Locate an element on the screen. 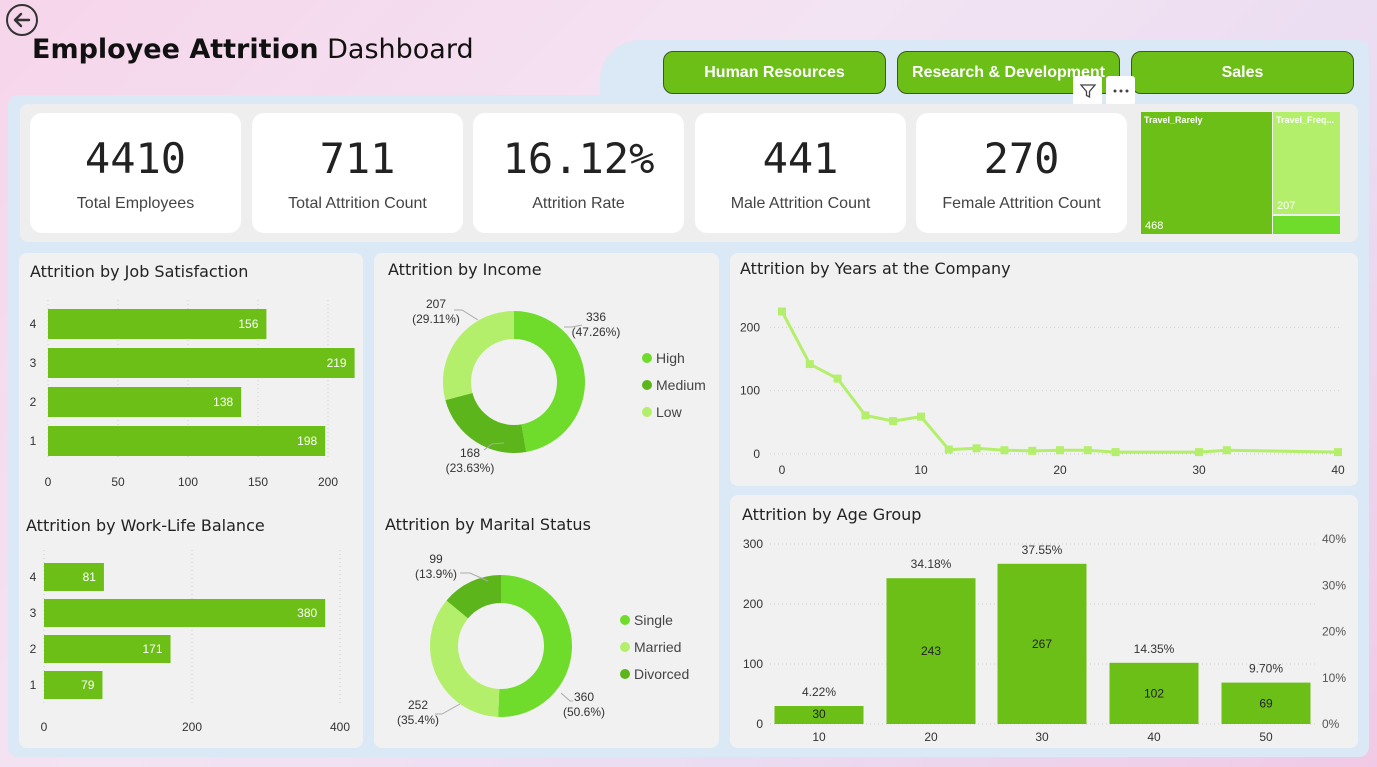 The height and width of the screenshot is (767, 1377). treemap-cell-travel-frequently: Travel_Freq... 207 is located at coordinates (1306, 163).